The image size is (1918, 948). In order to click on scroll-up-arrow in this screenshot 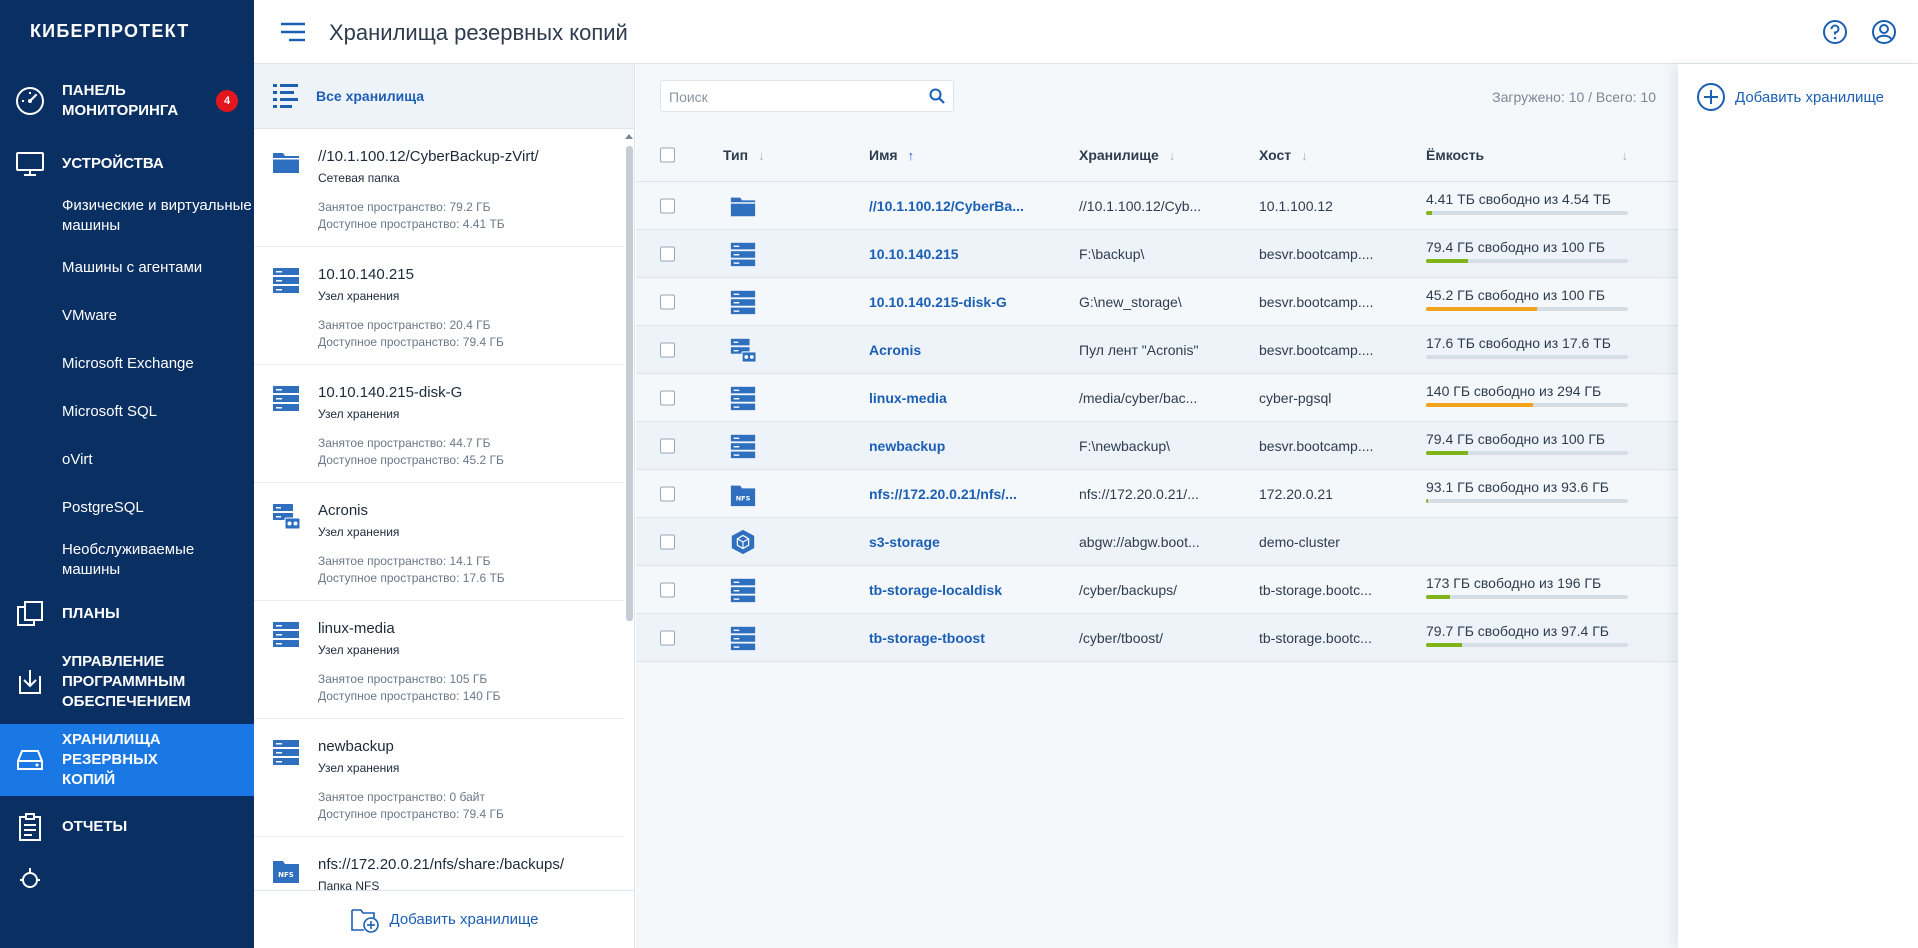, I will do `click(629, 136)`.